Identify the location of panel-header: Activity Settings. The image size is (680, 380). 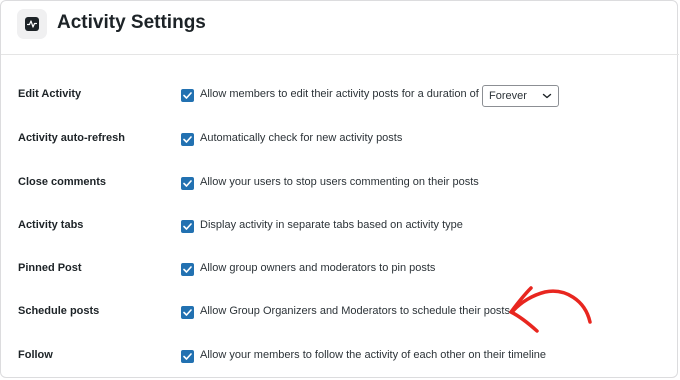
(340, 28).